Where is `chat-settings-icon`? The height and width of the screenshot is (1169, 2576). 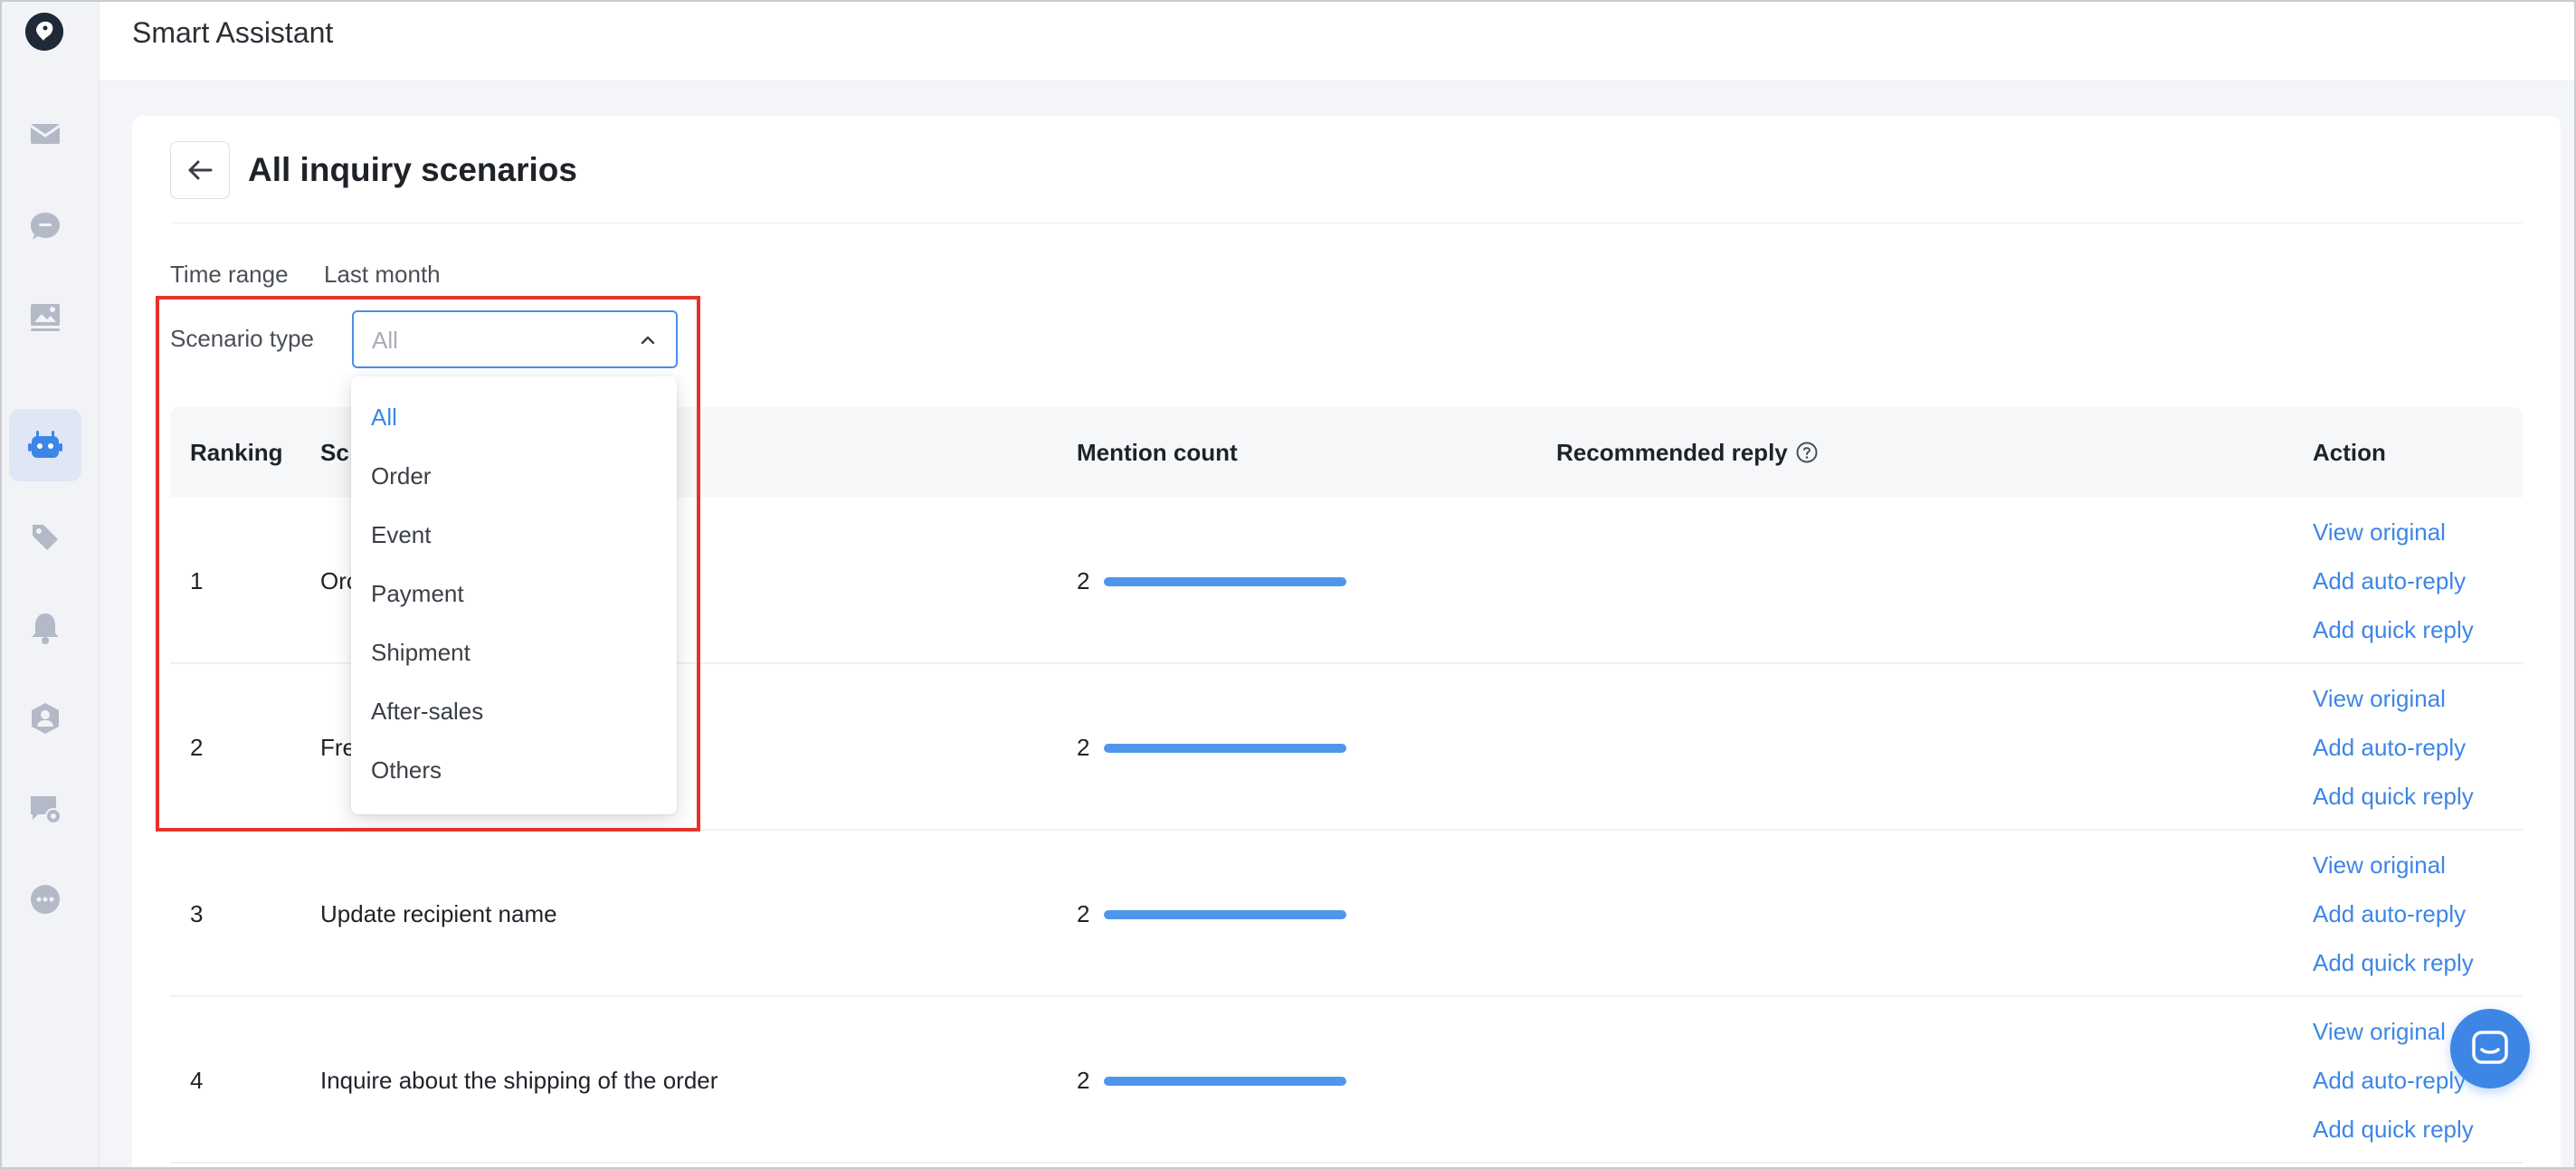
chat-settings-icon is located at coordinates (47, 810).